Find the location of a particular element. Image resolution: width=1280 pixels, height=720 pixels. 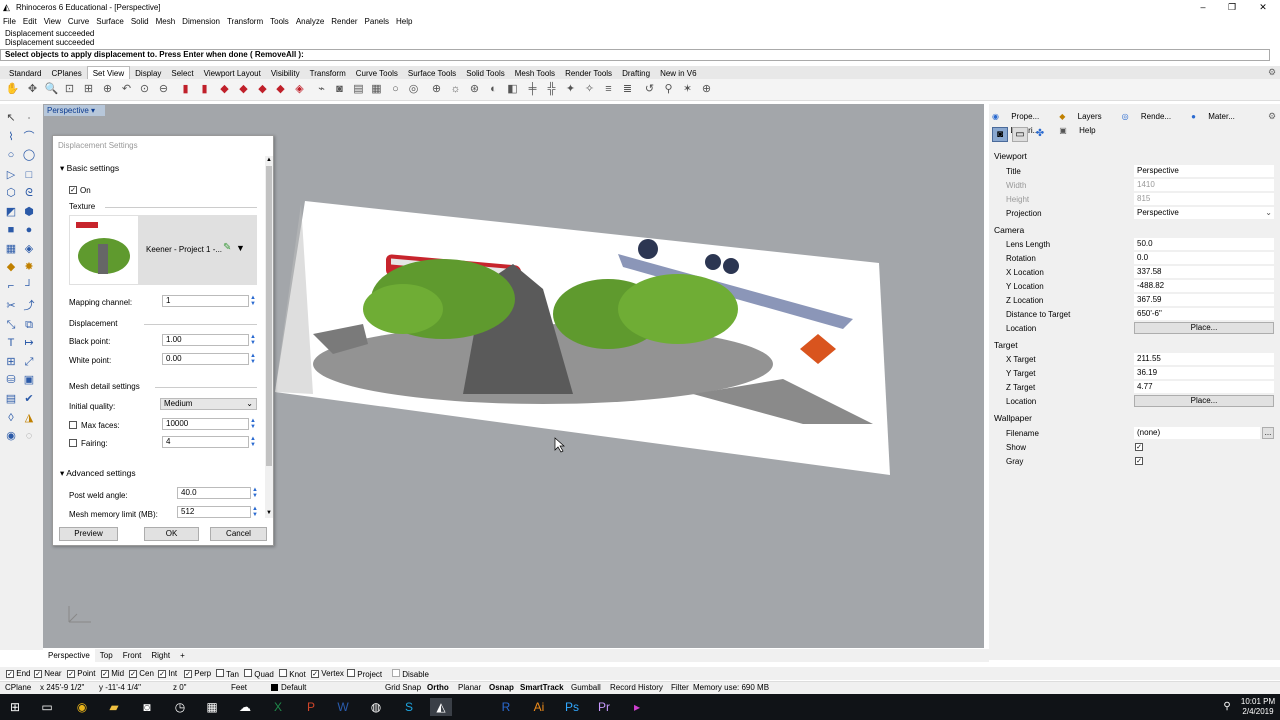

menu-transform: Transform is located at coordinates (245, 21).